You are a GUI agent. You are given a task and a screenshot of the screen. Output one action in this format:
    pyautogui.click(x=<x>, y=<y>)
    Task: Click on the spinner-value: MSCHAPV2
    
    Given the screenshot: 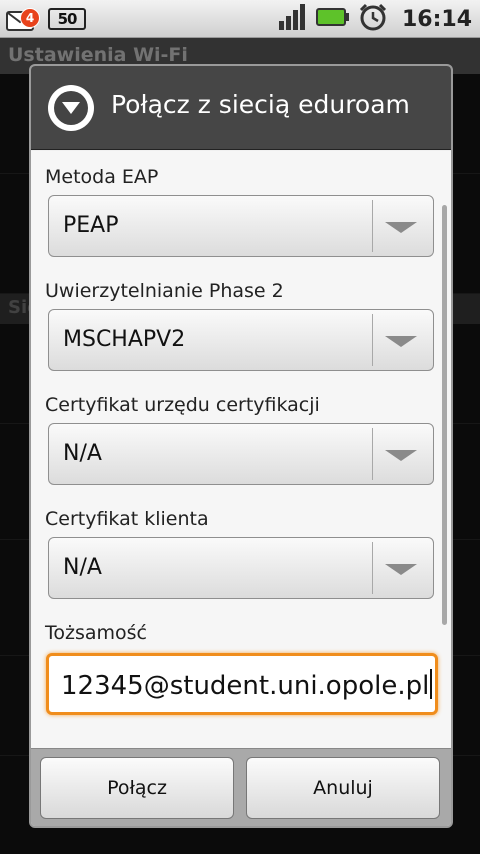 What is the action you would take?
    pyautogui.click(x=124, y=339)
    